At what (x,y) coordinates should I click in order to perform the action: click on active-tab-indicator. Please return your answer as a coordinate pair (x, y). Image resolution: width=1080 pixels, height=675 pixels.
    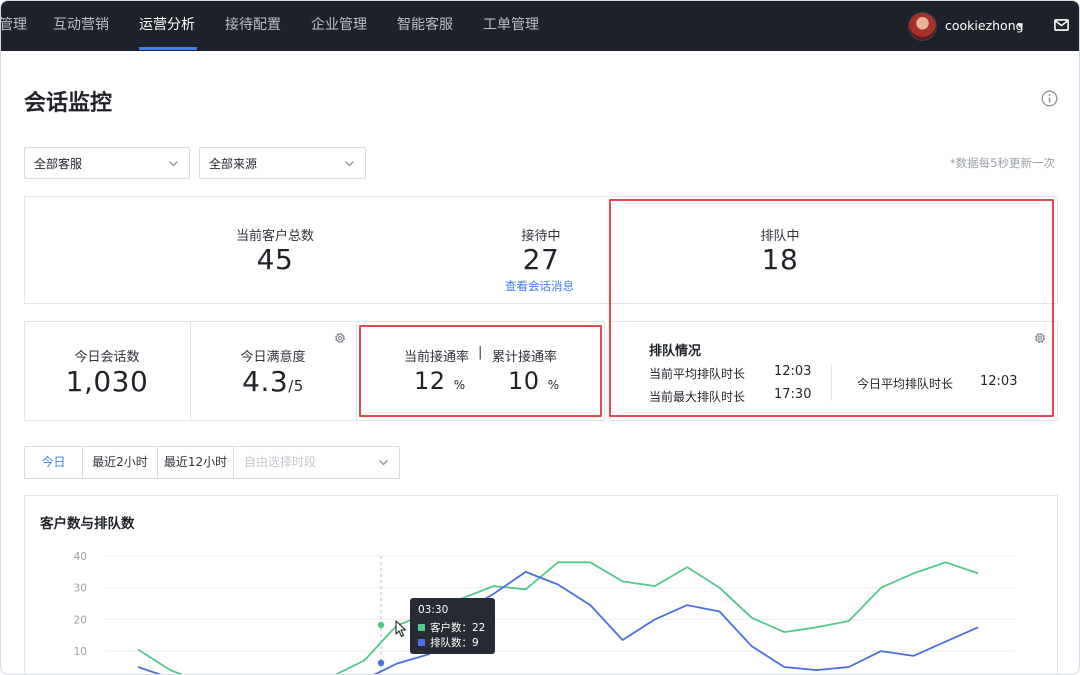
    Looking at the image, I should click on (168, 48).